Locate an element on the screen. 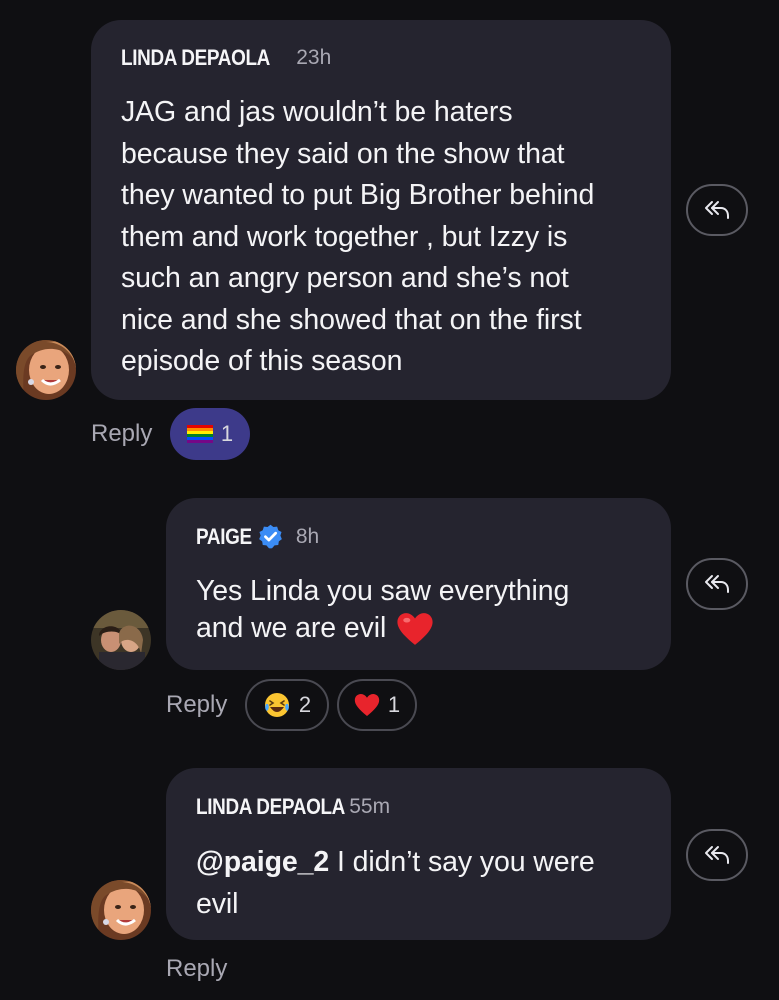 The image size is (779, 1000). comment-text: @paige_2 I didn’t say you were evil is located at coordinates (431, 883).